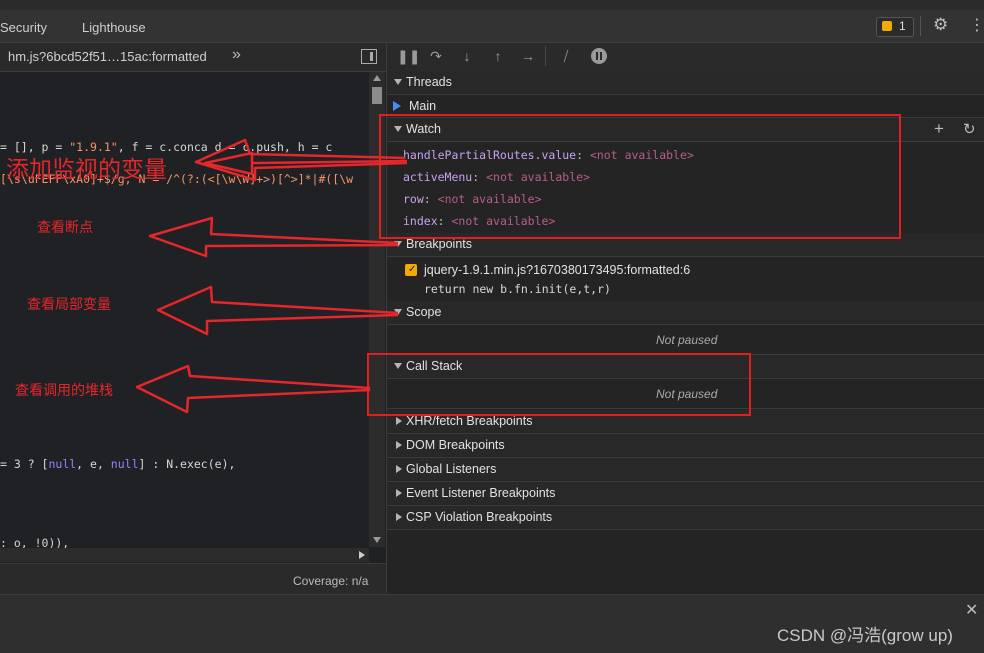 This screenshot has height=653, width=984. What do you see at coordinates (301, 160) in the screenshot?
I see `arrow-to-watch-outline` at bounding box center [301, 160].